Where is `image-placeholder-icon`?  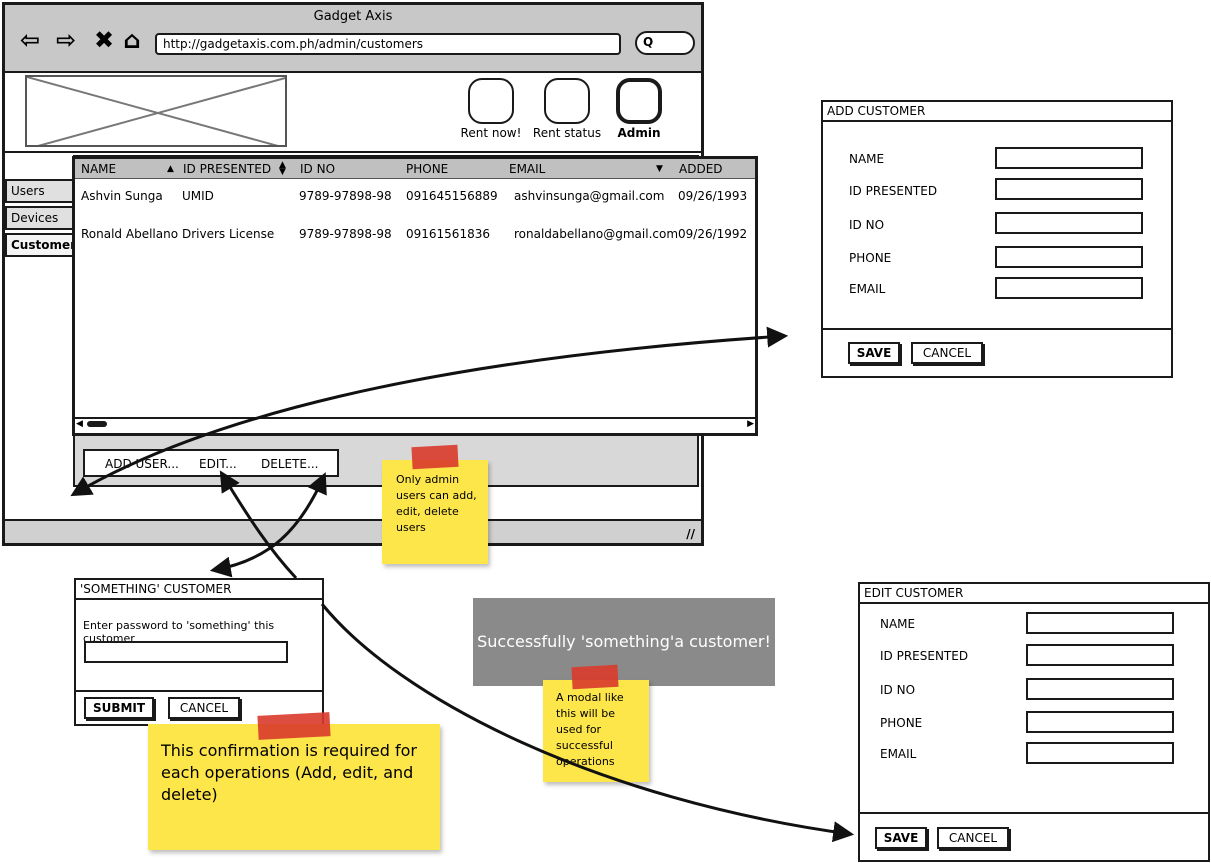
image-placeholder-icon is located at coordinates (156, 111).